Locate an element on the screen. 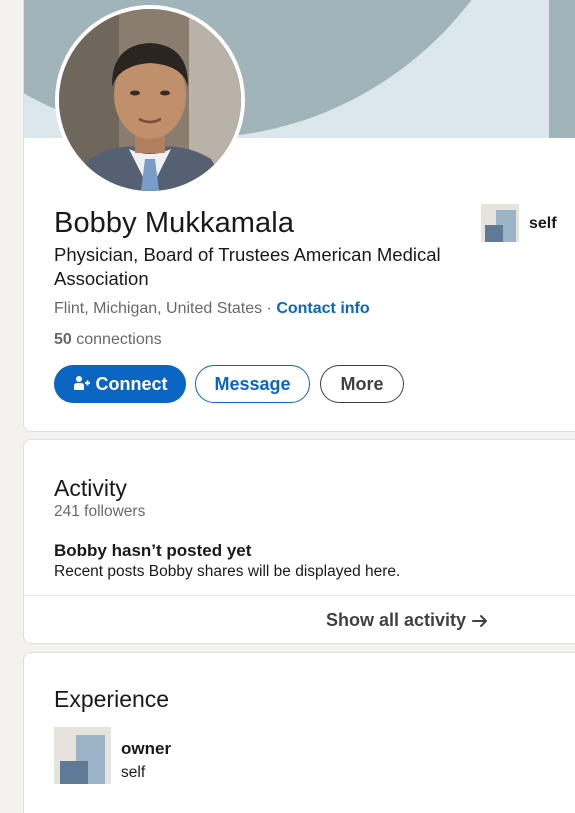  contact-info-link: Contact info is located at coordinates (322, 308).